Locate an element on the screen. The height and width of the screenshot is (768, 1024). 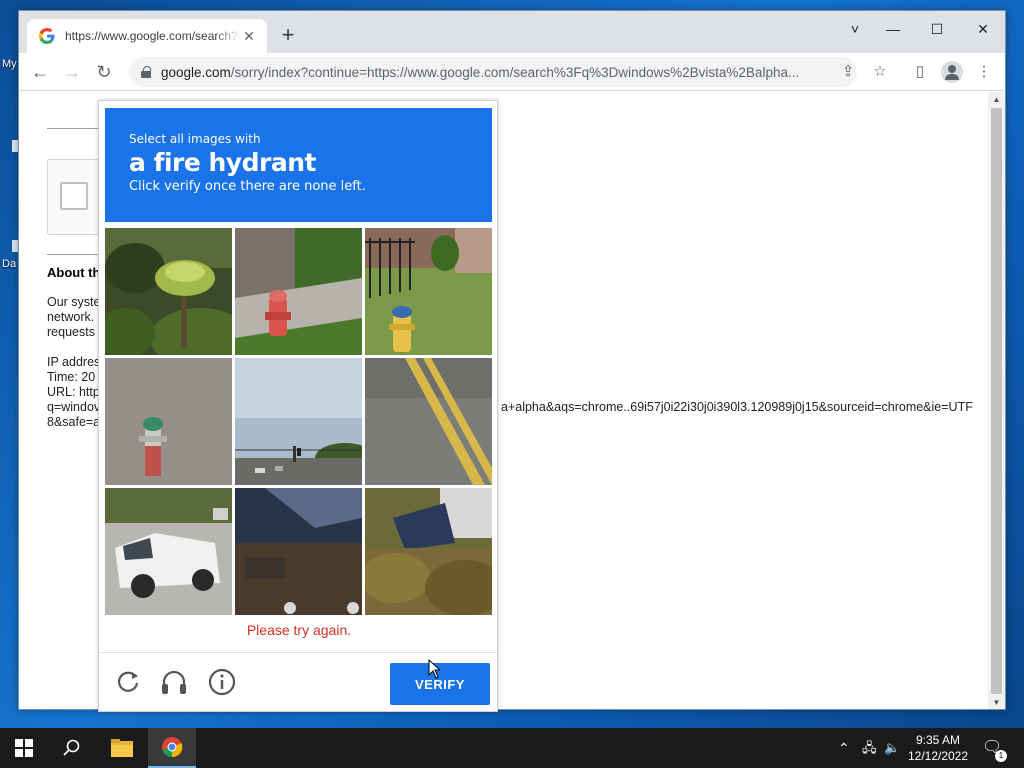
windows-logo-icon is located at coordinates (24, 748).